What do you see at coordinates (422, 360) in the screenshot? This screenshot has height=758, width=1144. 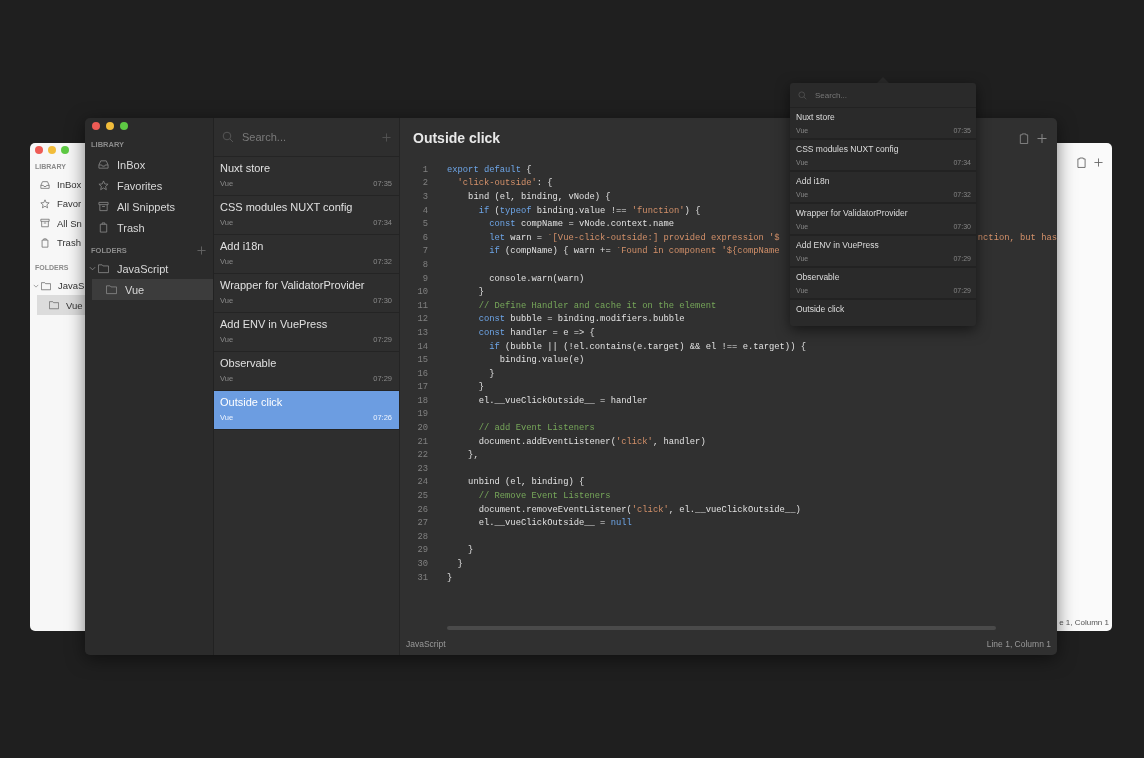 I see `line-number: 15` at bounding box center [422, 360].